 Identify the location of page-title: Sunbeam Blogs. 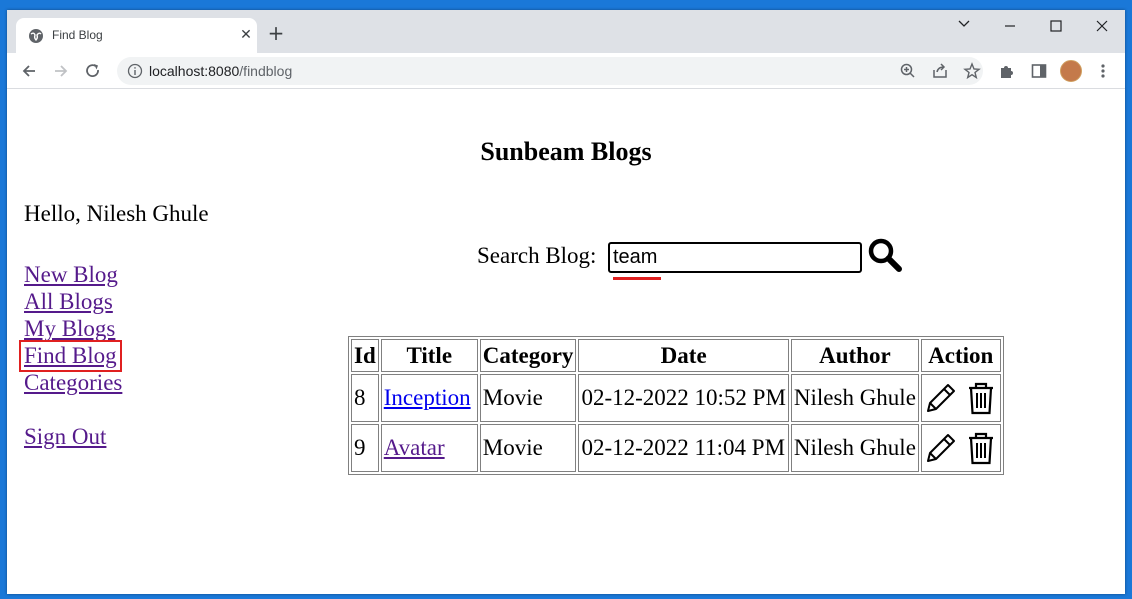
(566, 151).